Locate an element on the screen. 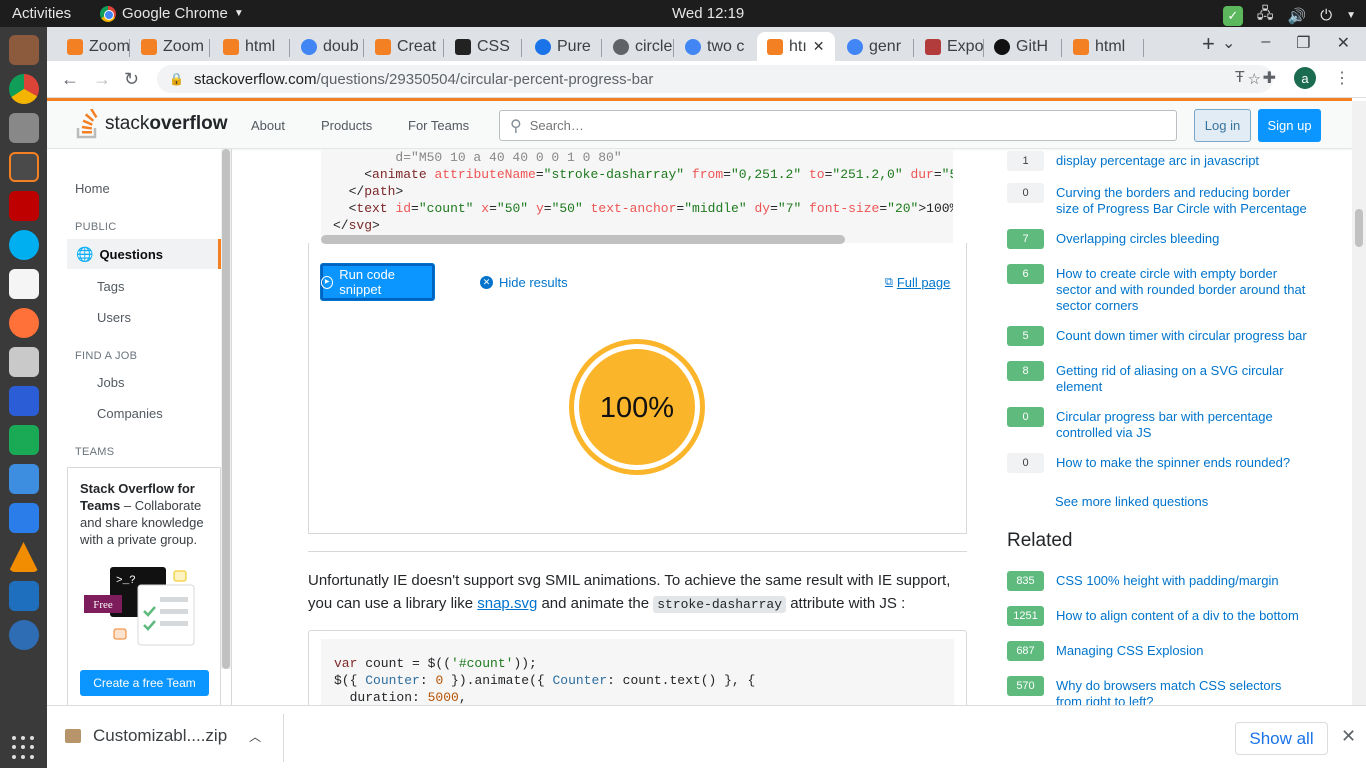 The width and height of the screenshot is (1366, 768). document-icon is located at coordinates (23, 479).